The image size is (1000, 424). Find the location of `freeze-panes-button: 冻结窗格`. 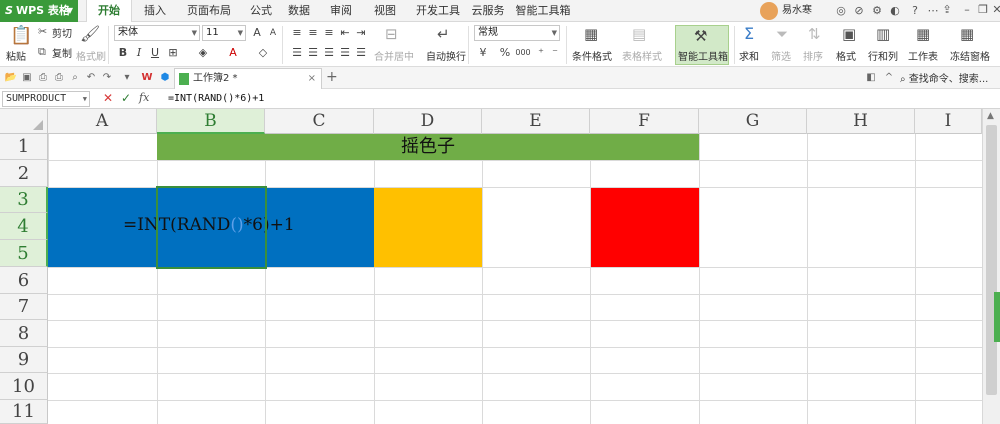

freeze-panes-button: 冻结窗格 is located at coordinates (970, 55).